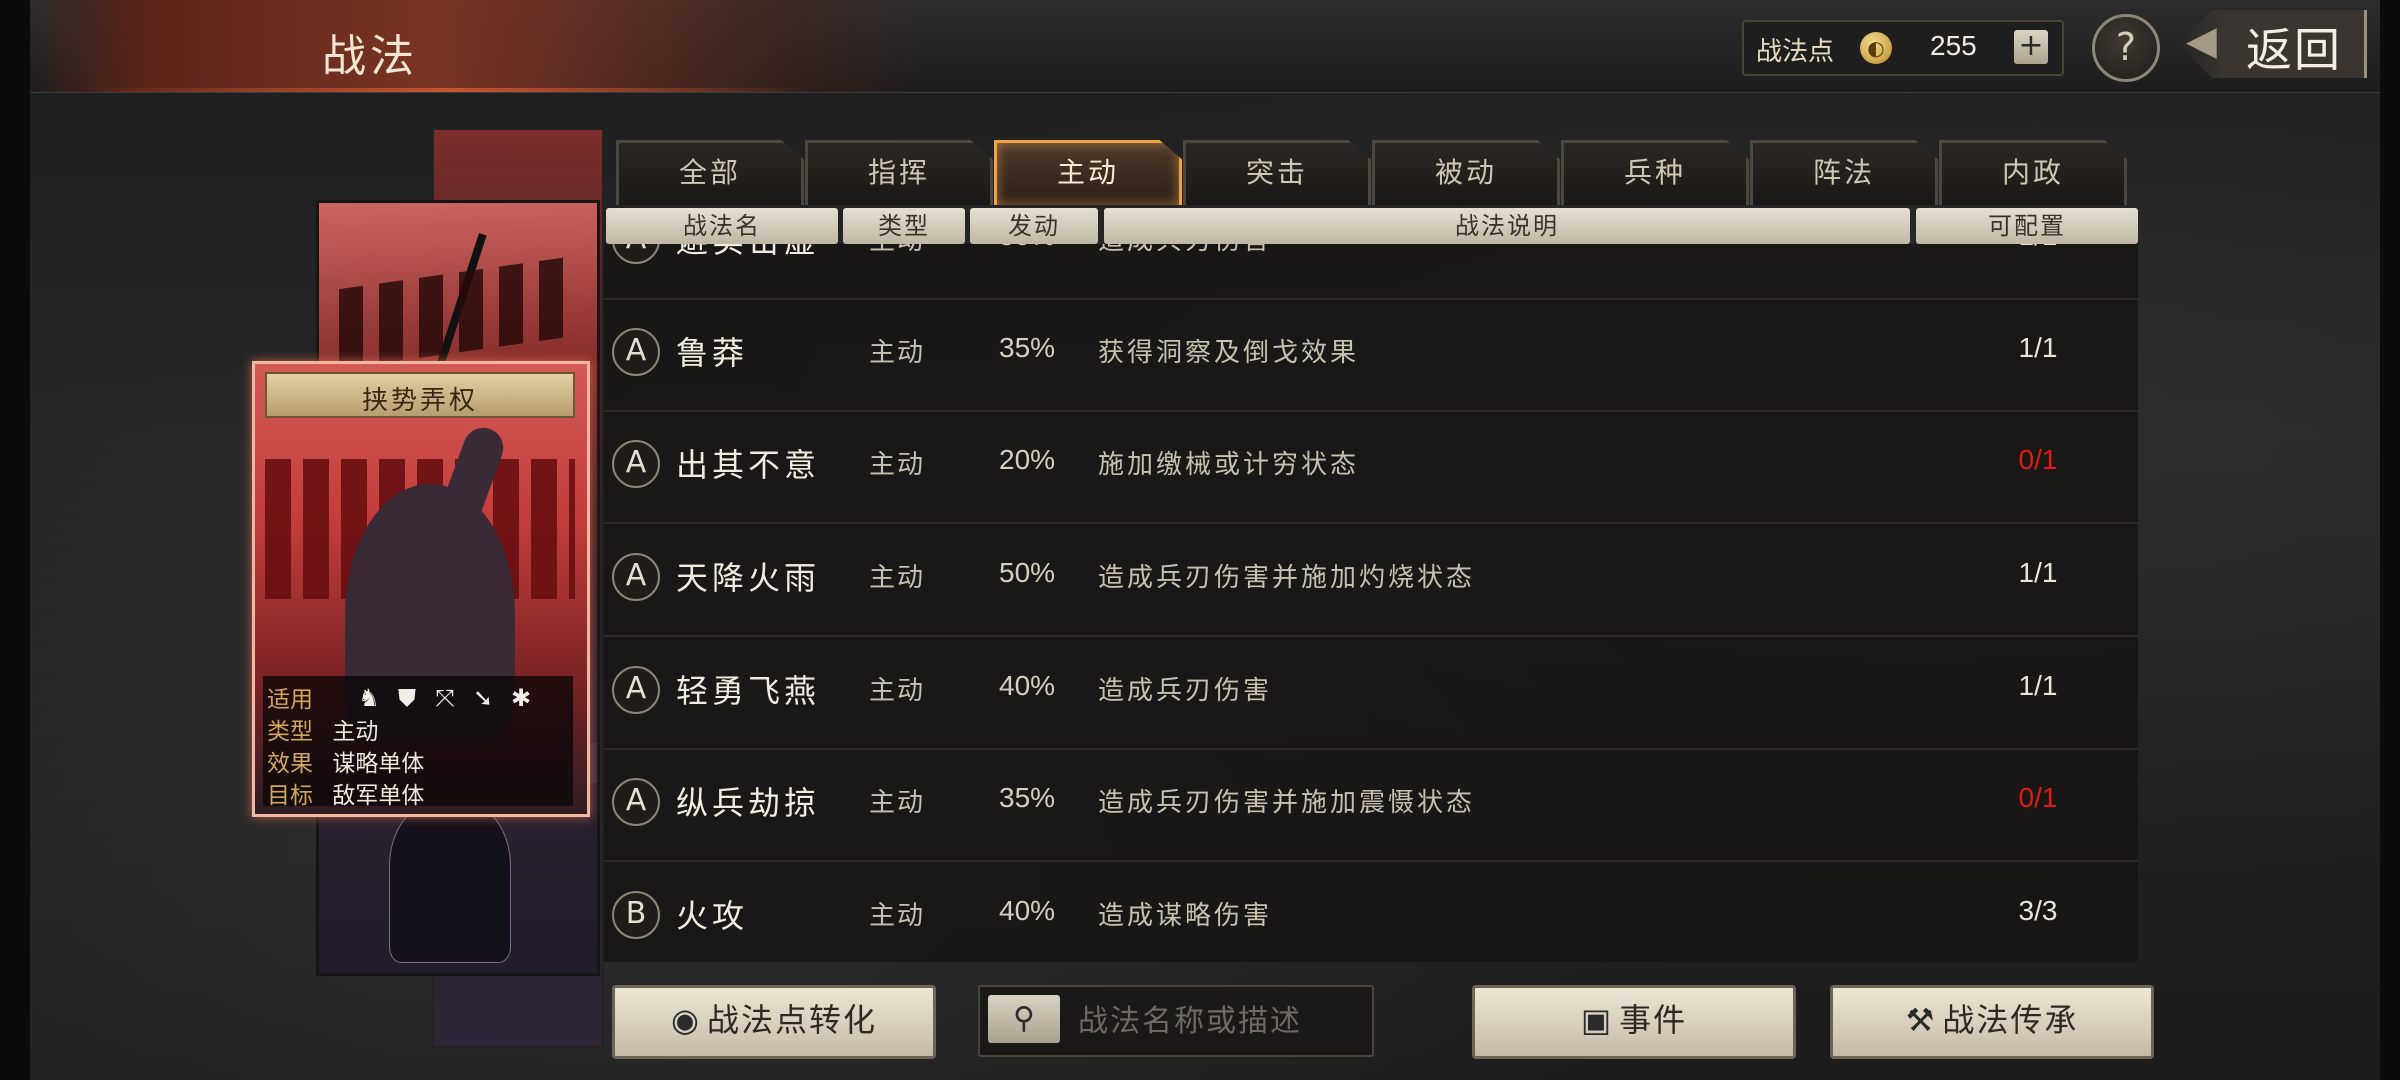 The width and height of the screenshot is (2400, 1080). What do you see at coordinates (1844, 172) in the screenshot?
I see `tab-formation: 阵法` at bounding box center [1844, 172].